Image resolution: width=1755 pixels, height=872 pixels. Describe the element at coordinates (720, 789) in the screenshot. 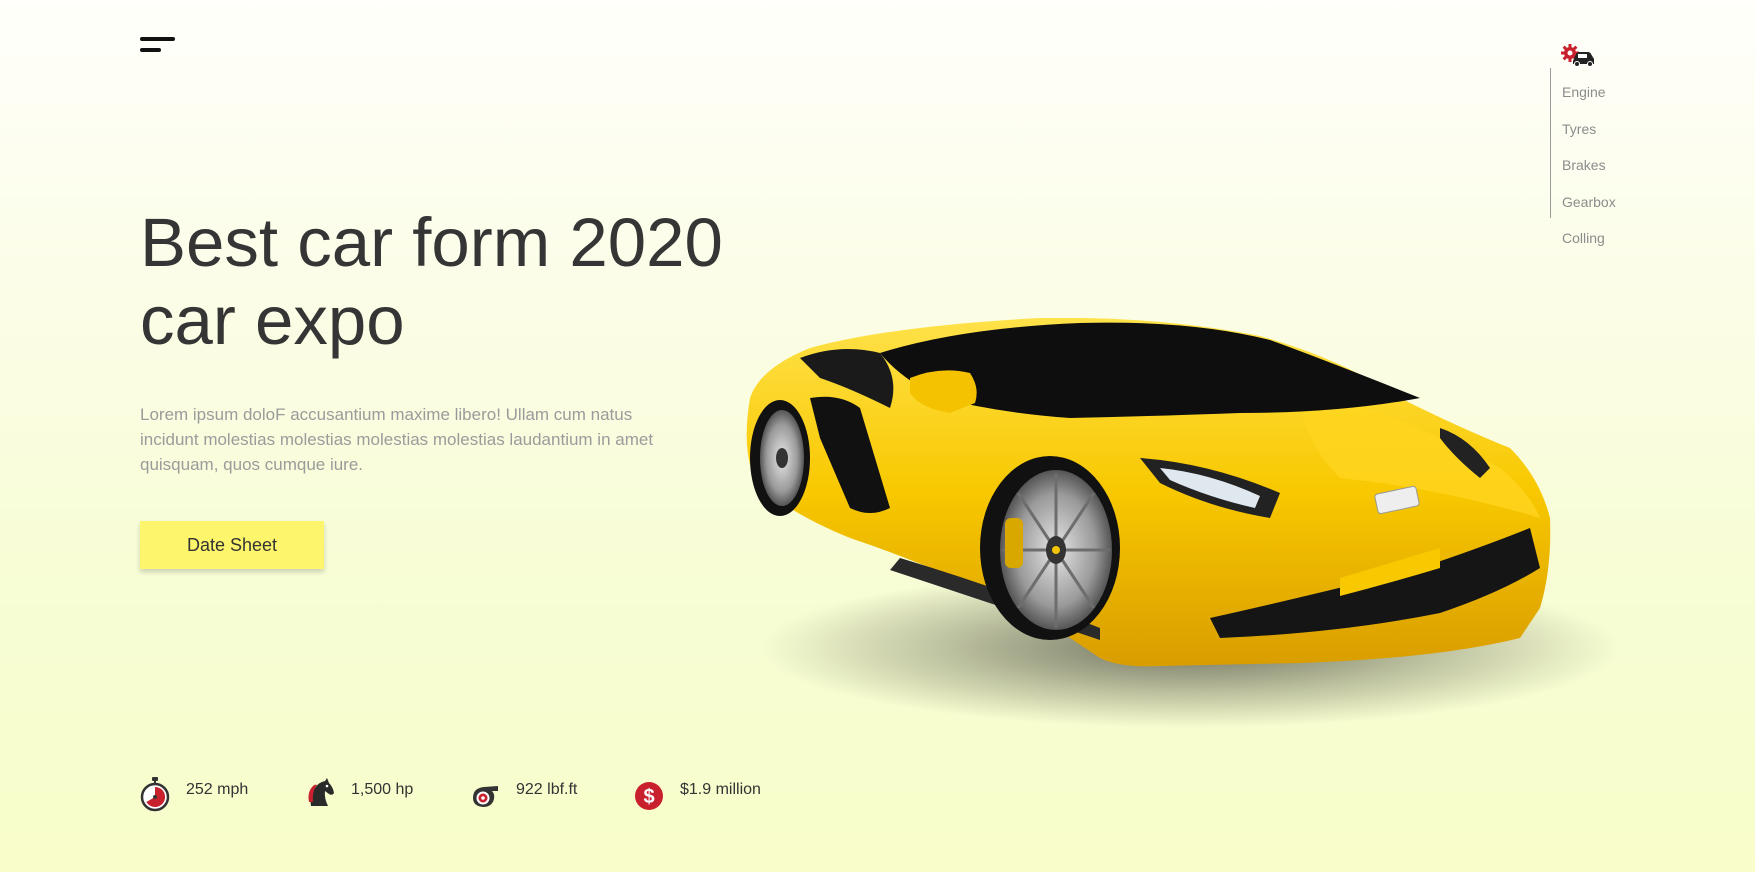

I see `stat-price-value: $1.9 million` at that location.